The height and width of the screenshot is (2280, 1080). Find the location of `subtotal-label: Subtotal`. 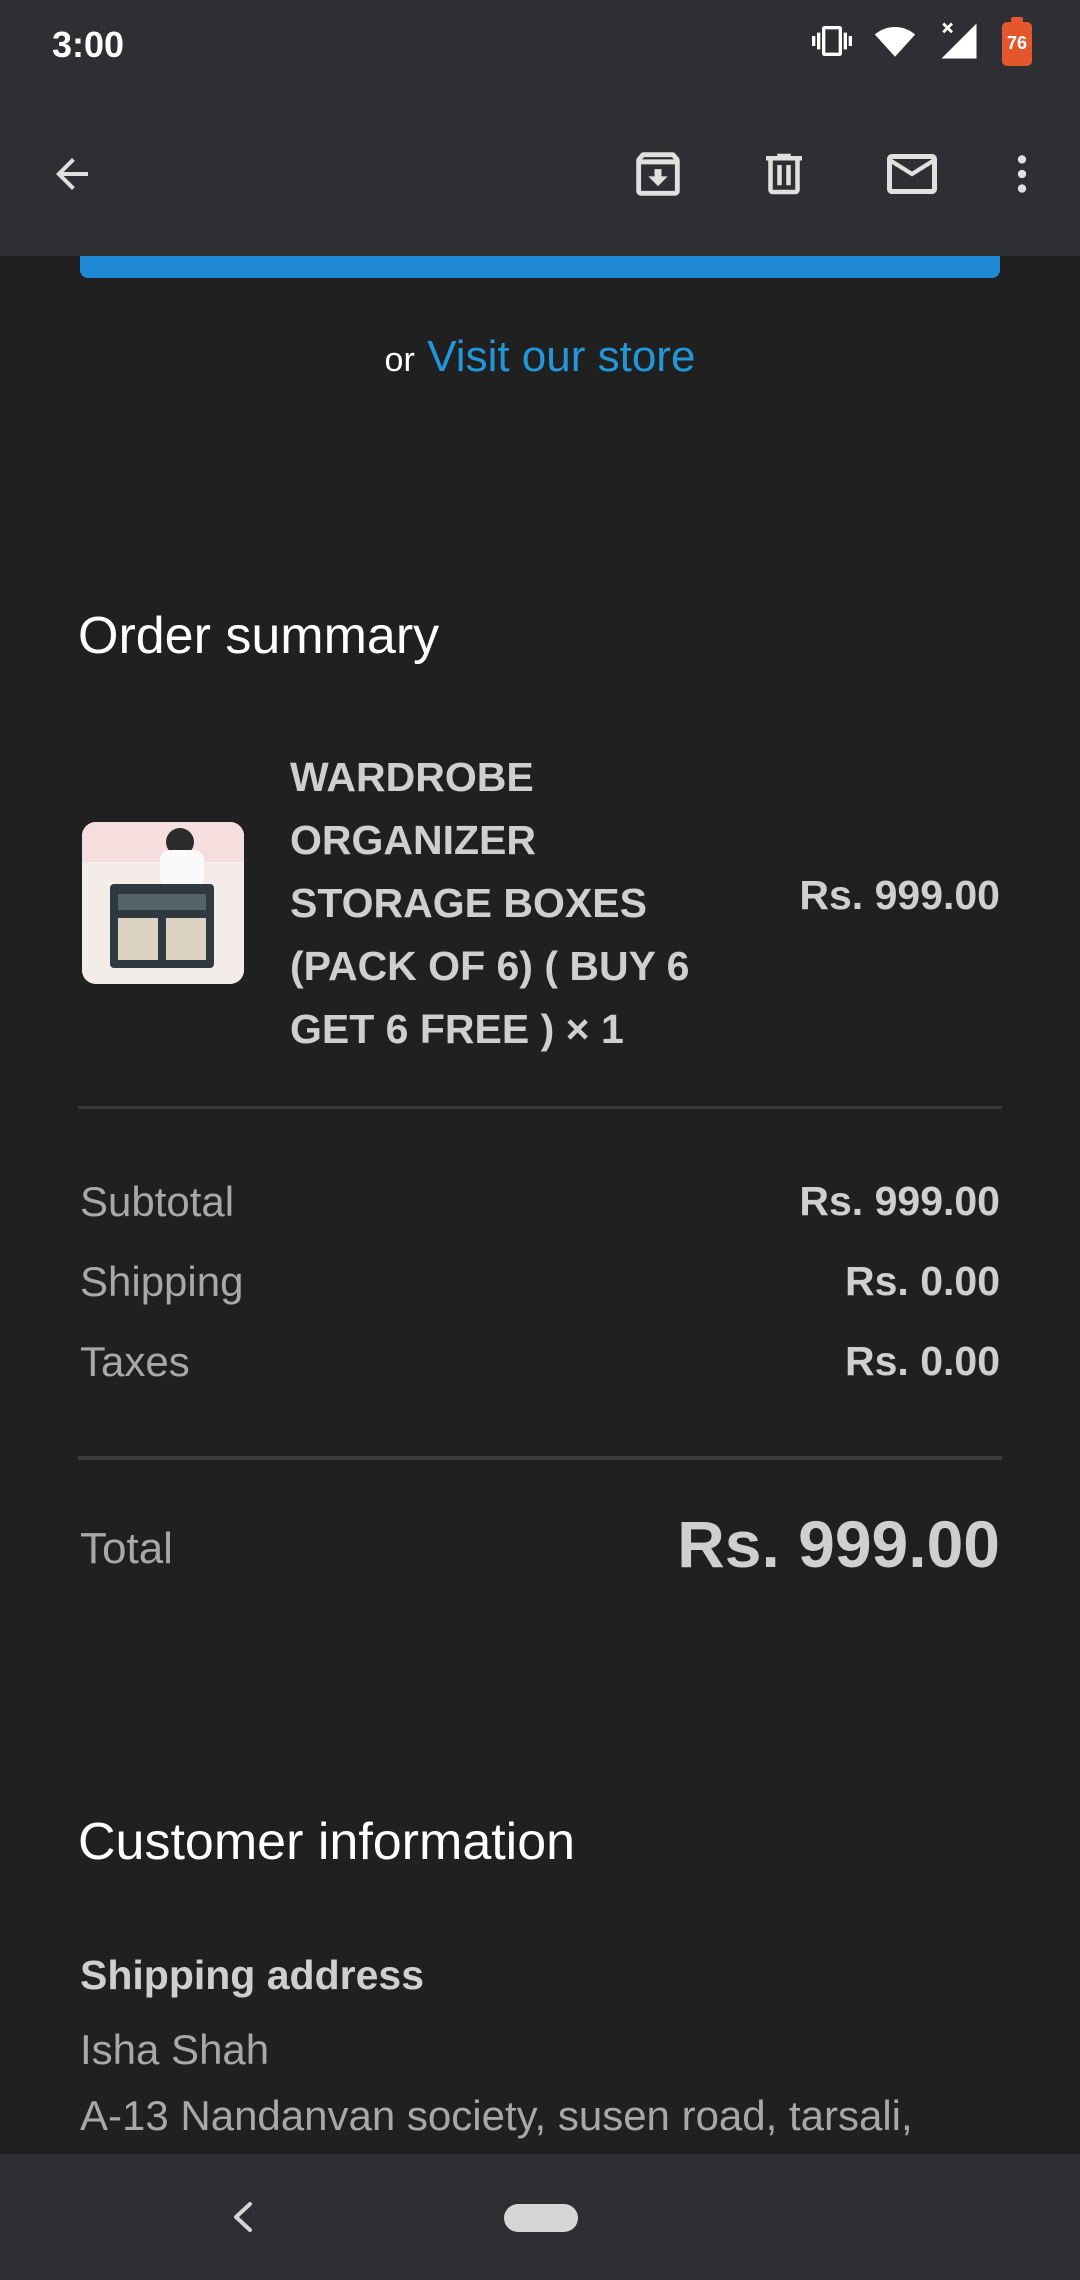

subtotal-label: Subtotal is located at coordinates (157, 1201).